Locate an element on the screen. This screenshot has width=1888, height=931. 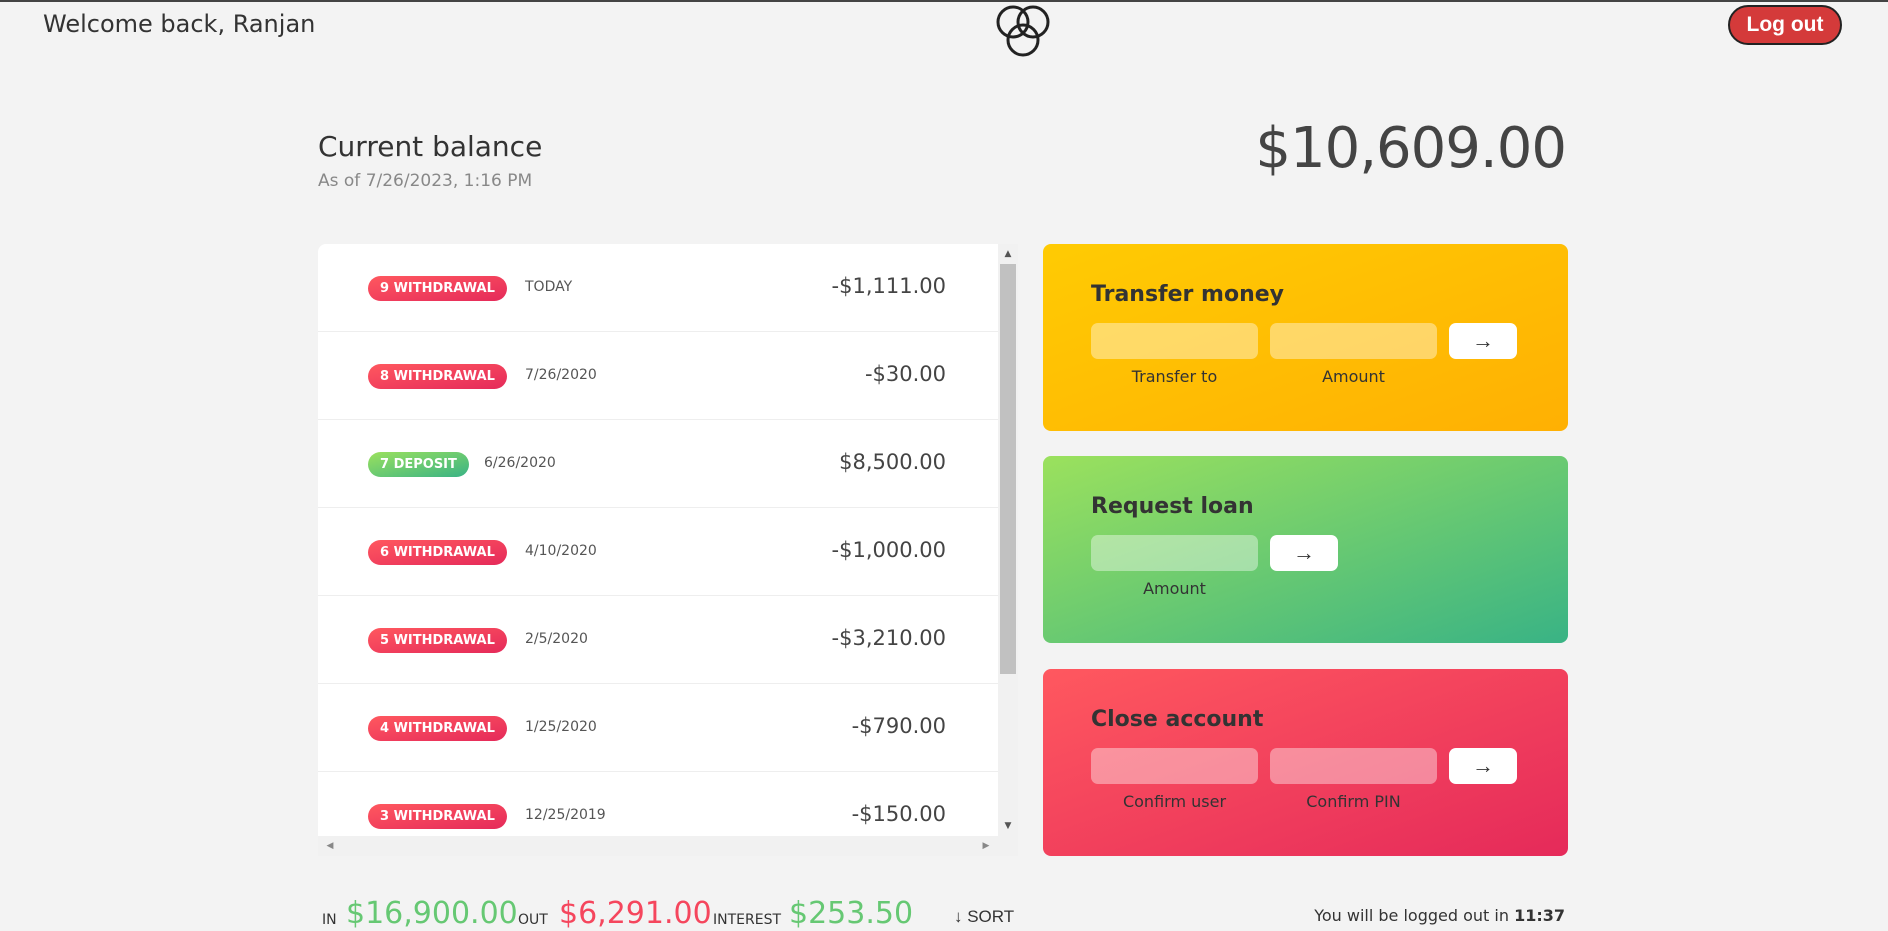
movement-type-badge: 5 WITHDRAWAL is located at coordinates (437, 640).